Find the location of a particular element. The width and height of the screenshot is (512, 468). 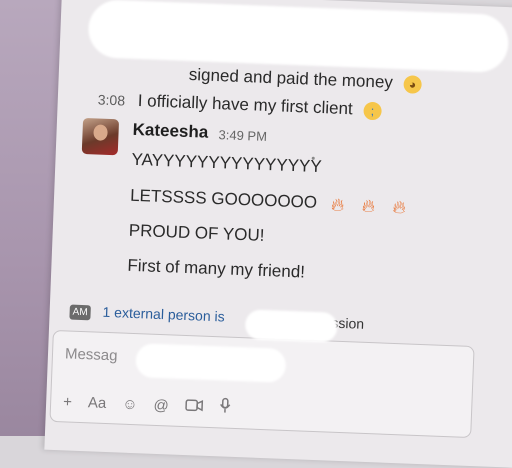

plus-icon: + is located at coordinates (67, 401).